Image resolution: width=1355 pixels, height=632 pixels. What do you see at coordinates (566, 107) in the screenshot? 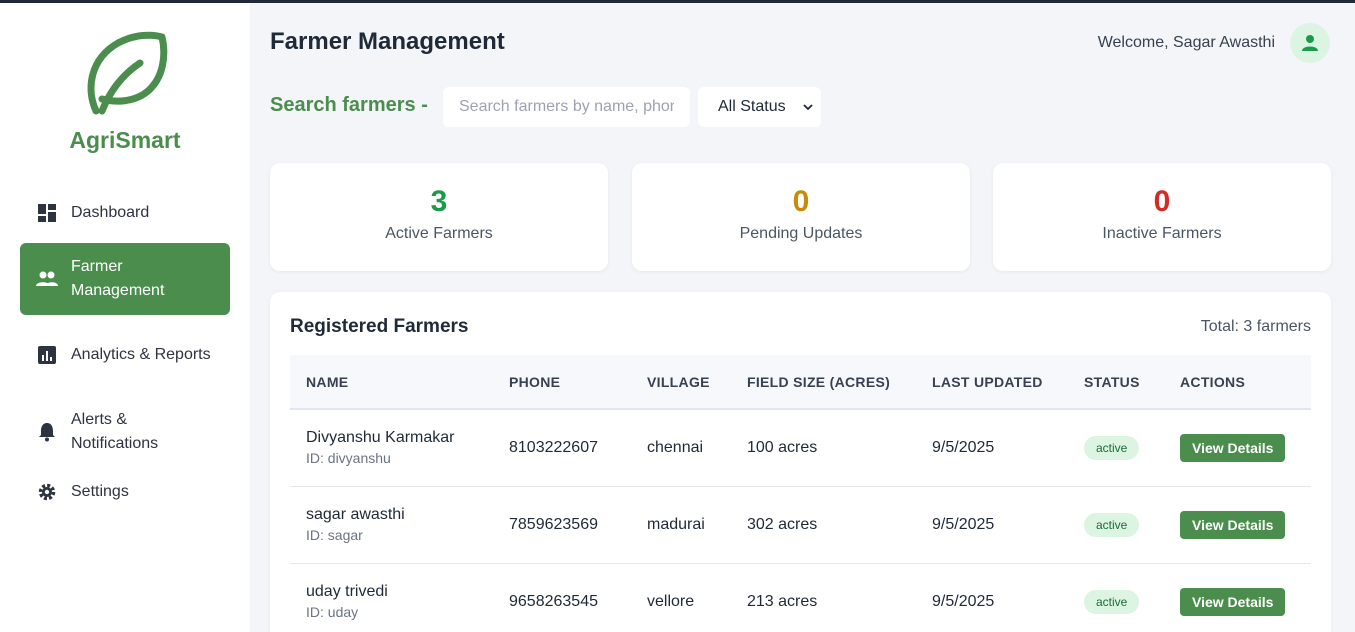
I see `search-input` at bounding box center [566, 107].